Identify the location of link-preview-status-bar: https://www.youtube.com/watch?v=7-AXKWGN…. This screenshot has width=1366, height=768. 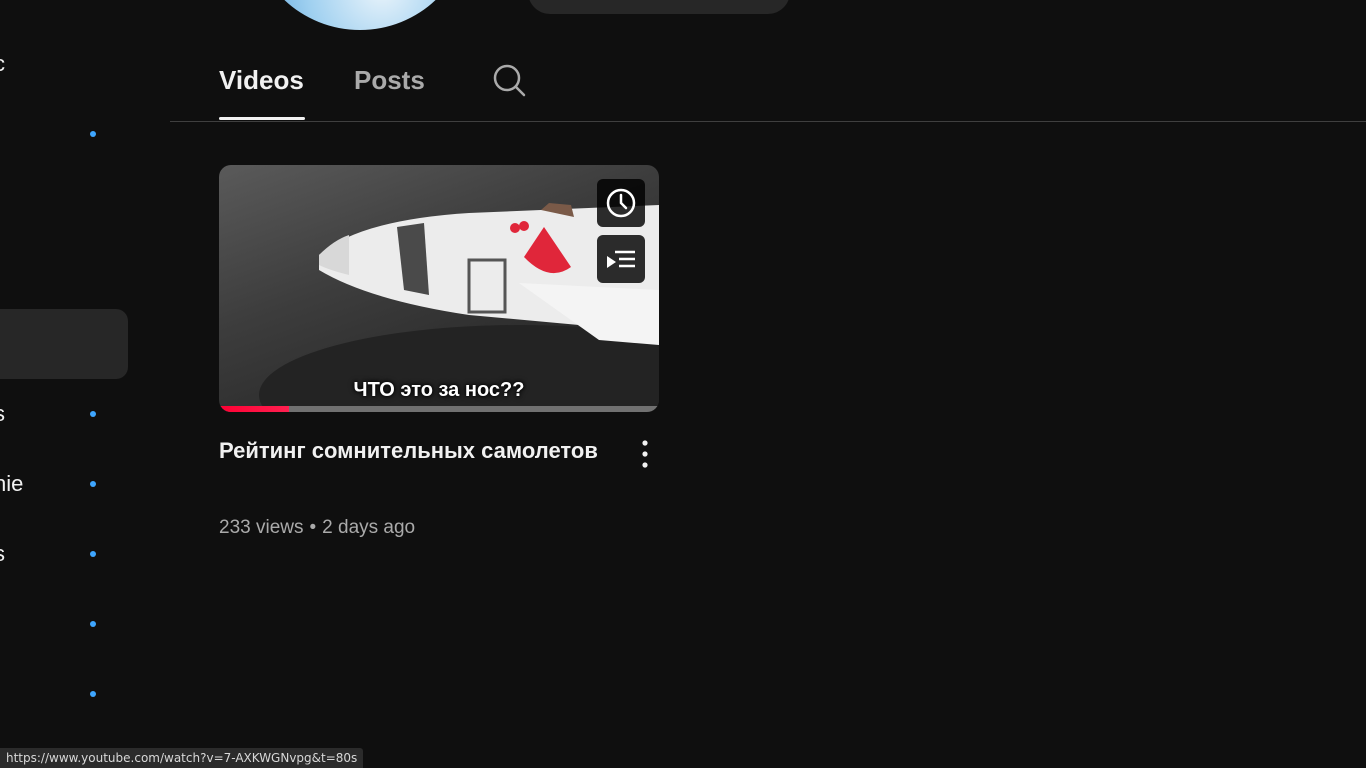
(182, 758).